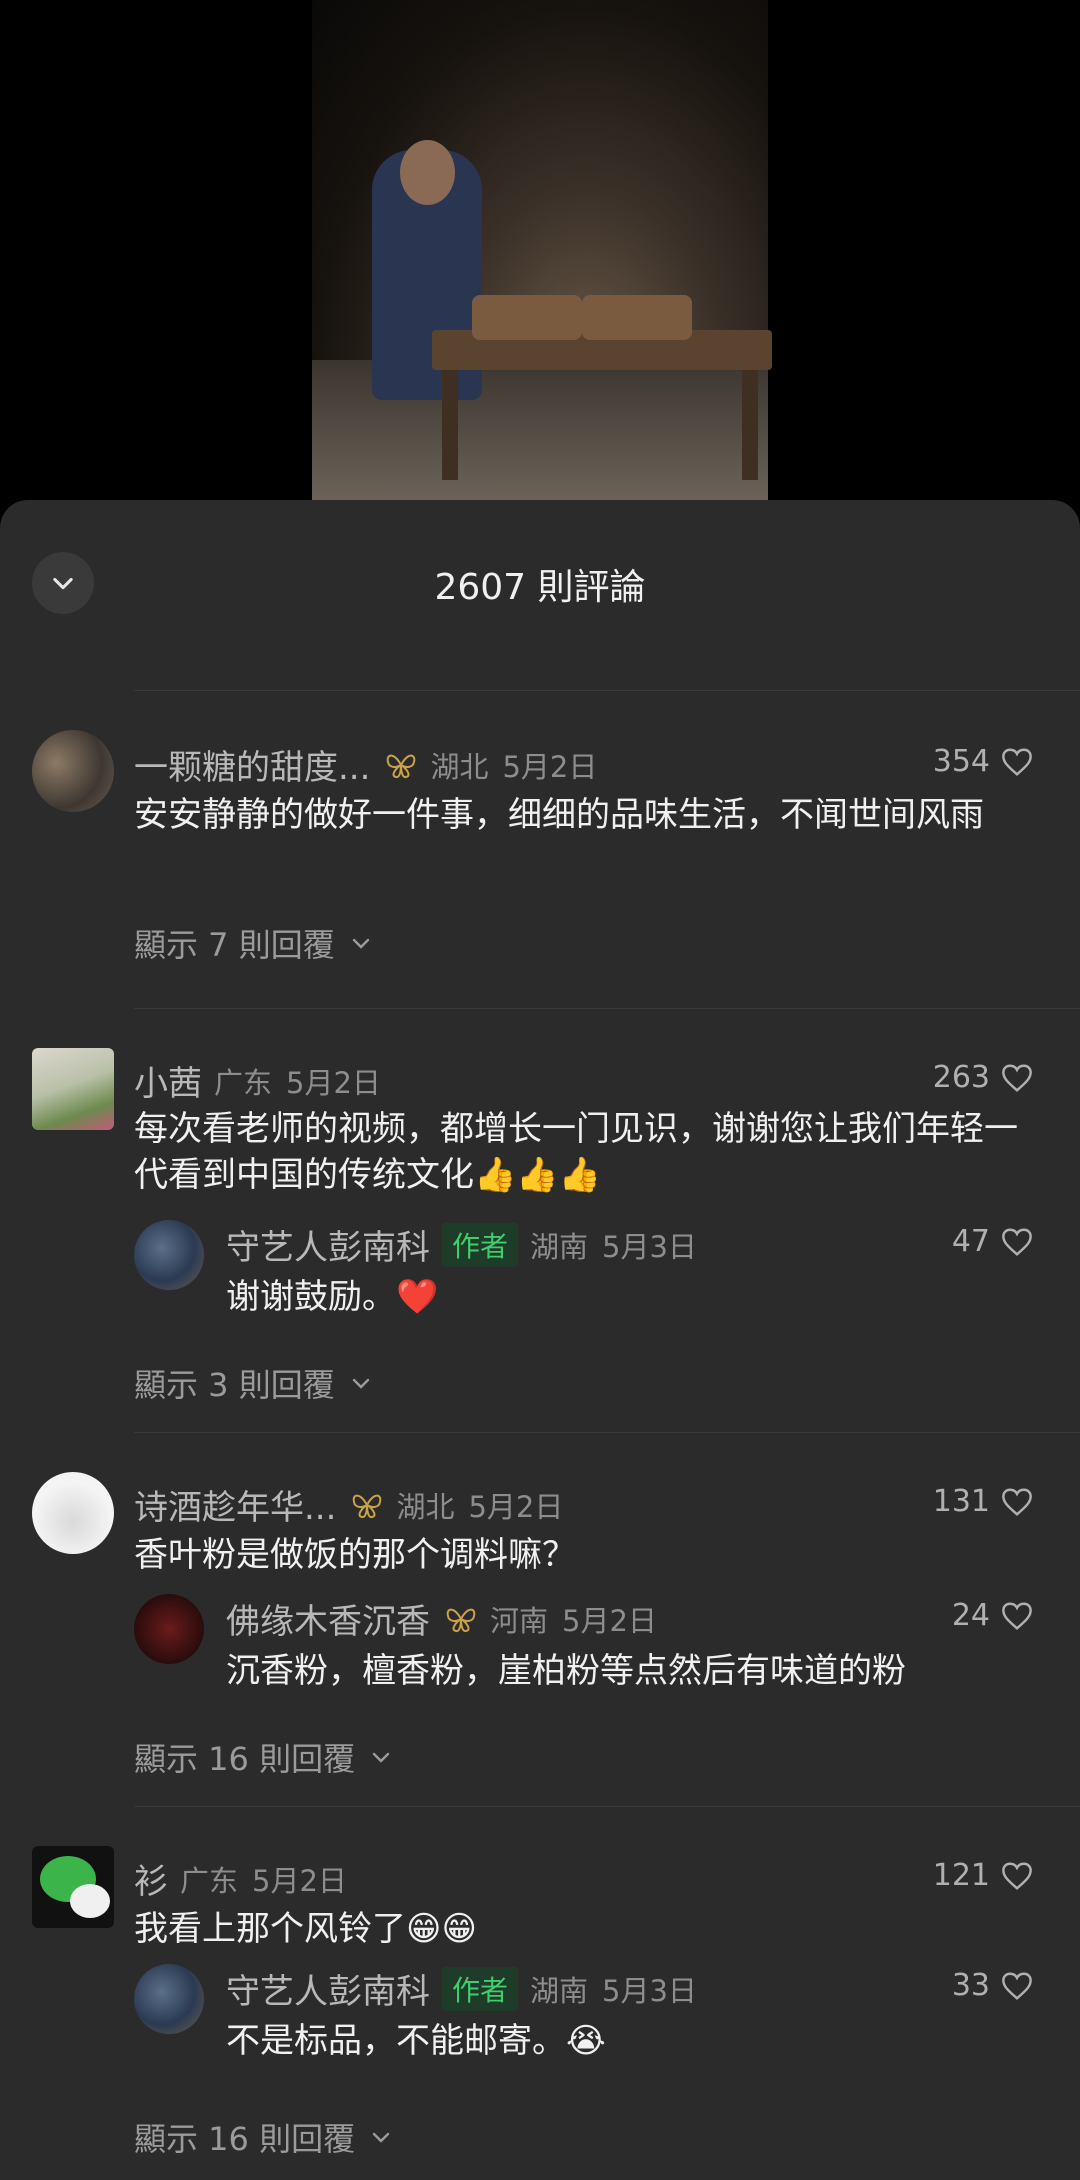  I want to click on like-button: 33, so click(993, 1985).